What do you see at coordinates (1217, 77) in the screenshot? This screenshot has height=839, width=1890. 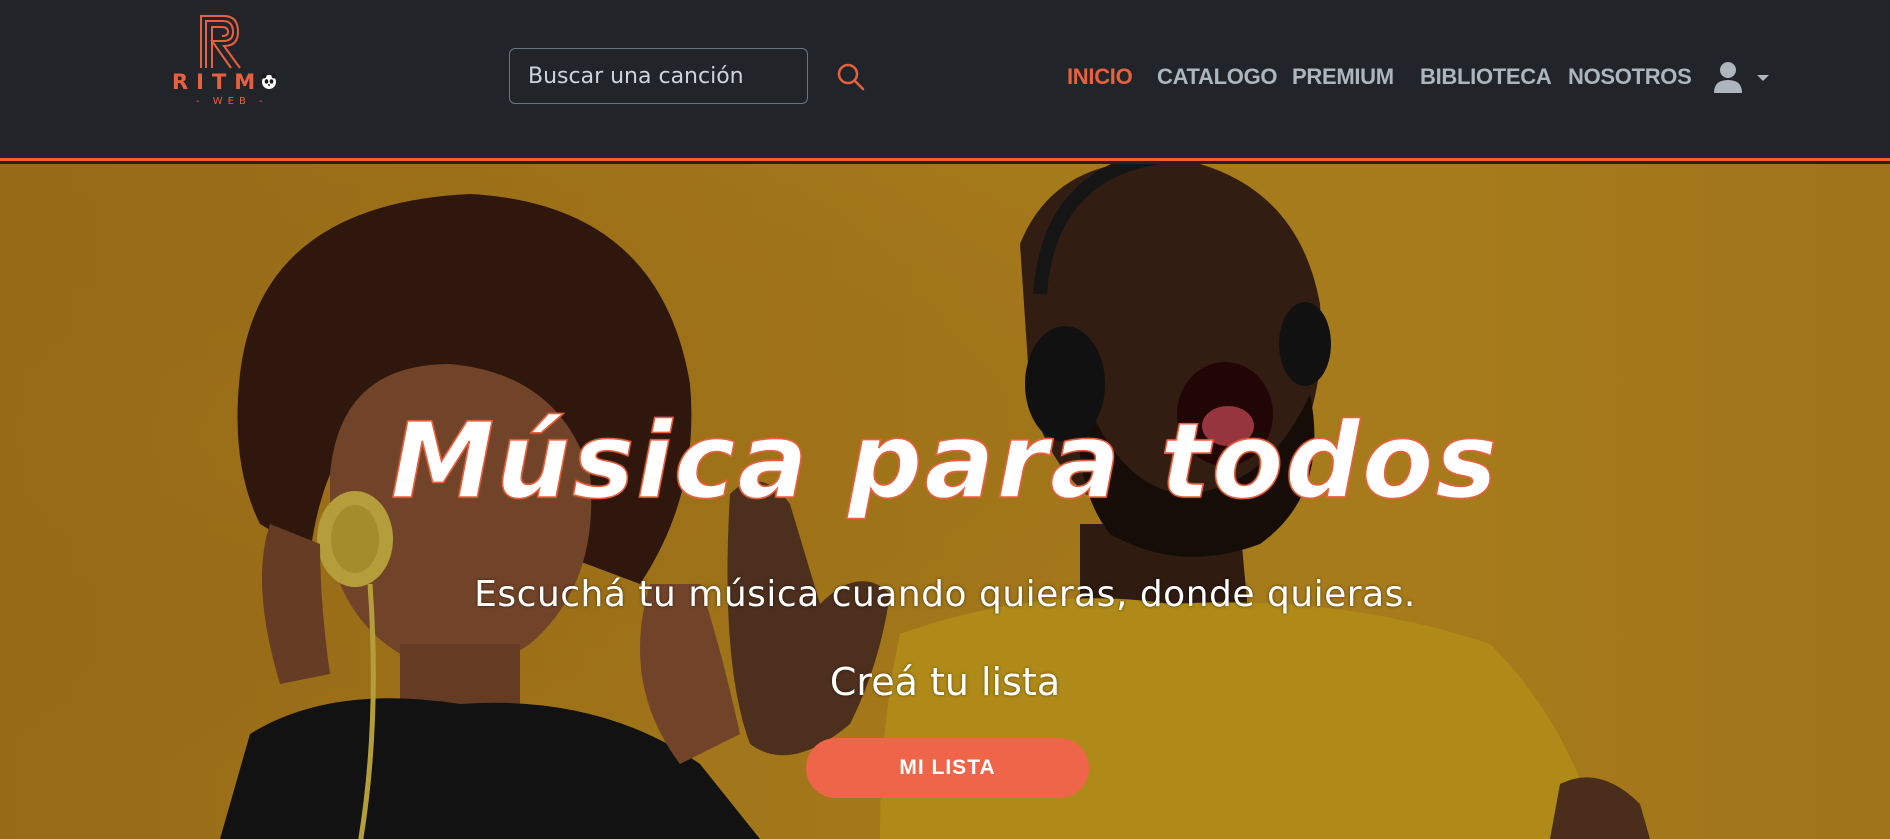 I see `nav-catalogo: CATALOGO` at bounding box center [1217, 77].